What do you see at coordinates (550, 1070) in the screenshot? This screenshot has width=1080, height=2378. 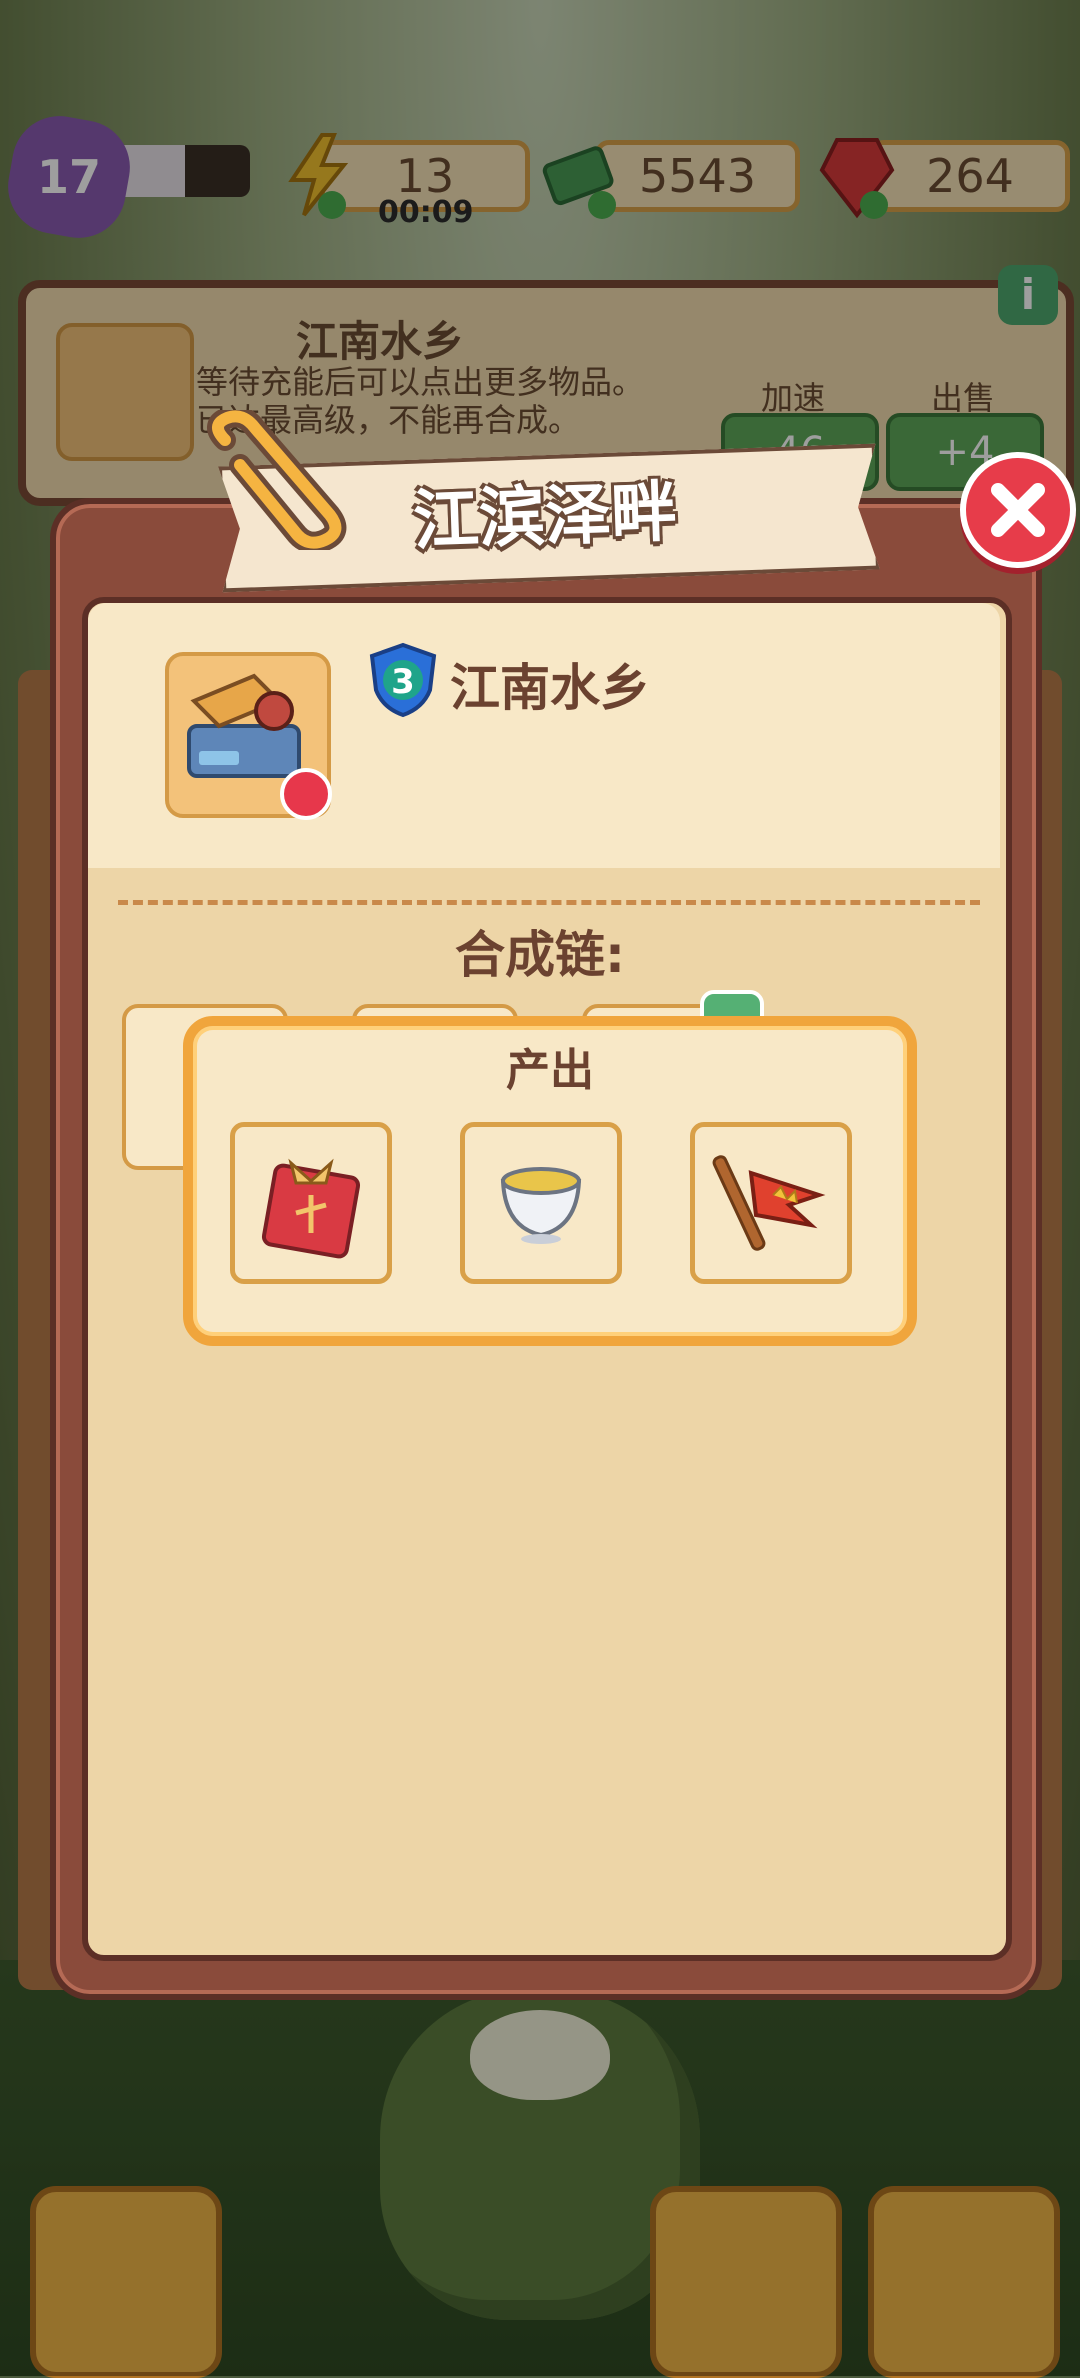 I see `output-popup-title: 产出` at bounding box center [550, 1070].